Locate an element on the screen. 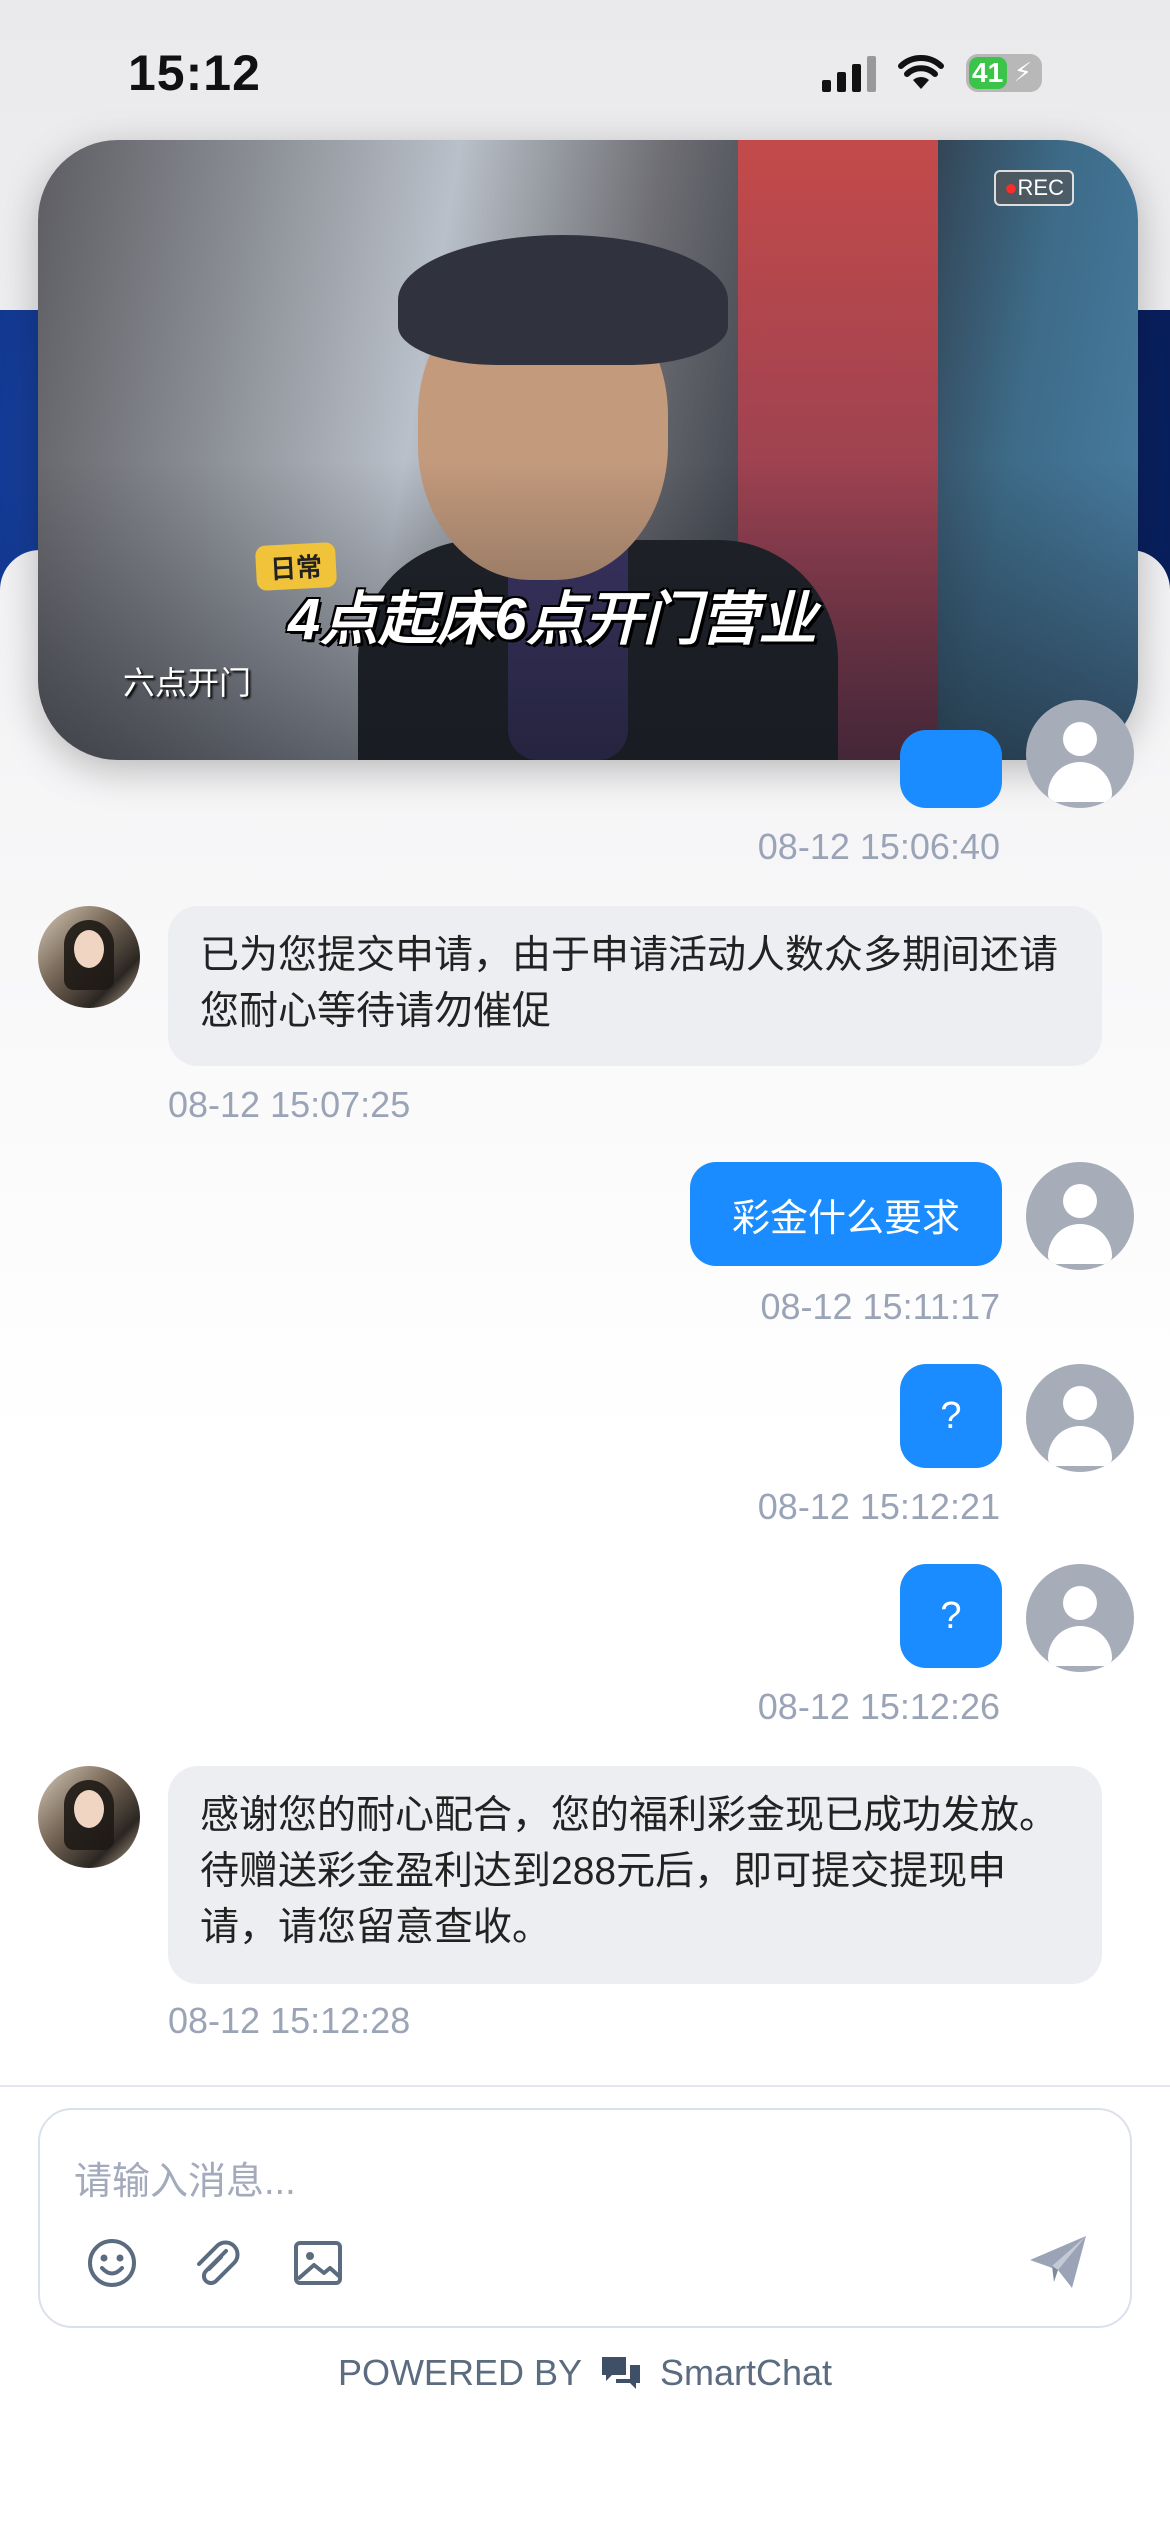 Image resolution: width=1170 pixels, height=2532 pixels. powered-by-label: POWERED BY is located at coordinates (459, 2372).